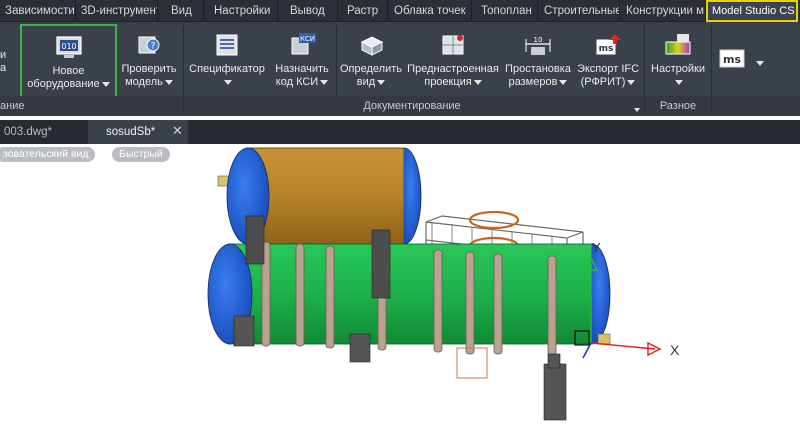 This screenshot has height=428, width=800. Describe the element at coordinates (675, 350) in the screenshot. I see `axis-x-label: X` at that location.